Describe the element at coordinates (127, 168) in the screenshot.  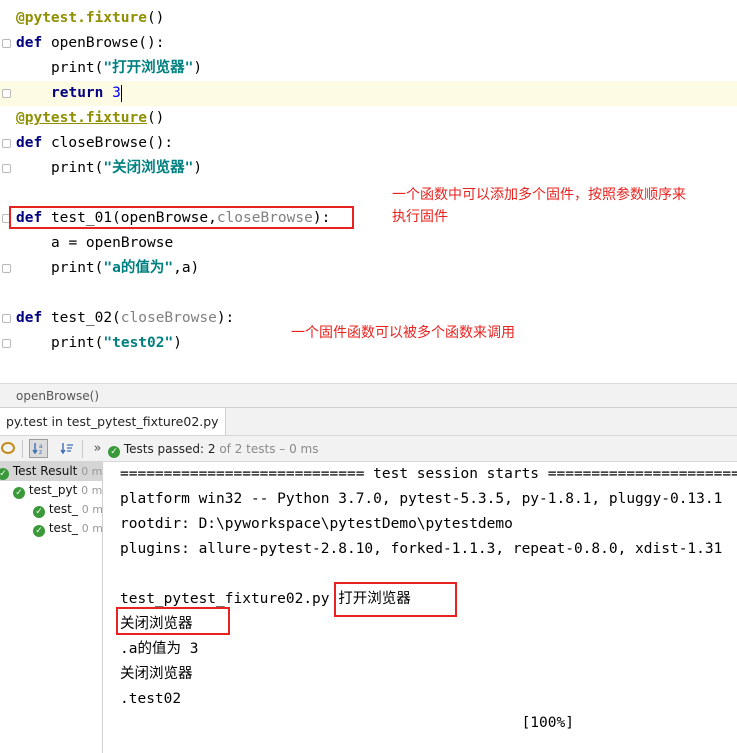
I see `code-line-7: print("关闭浏览器")` at that location.